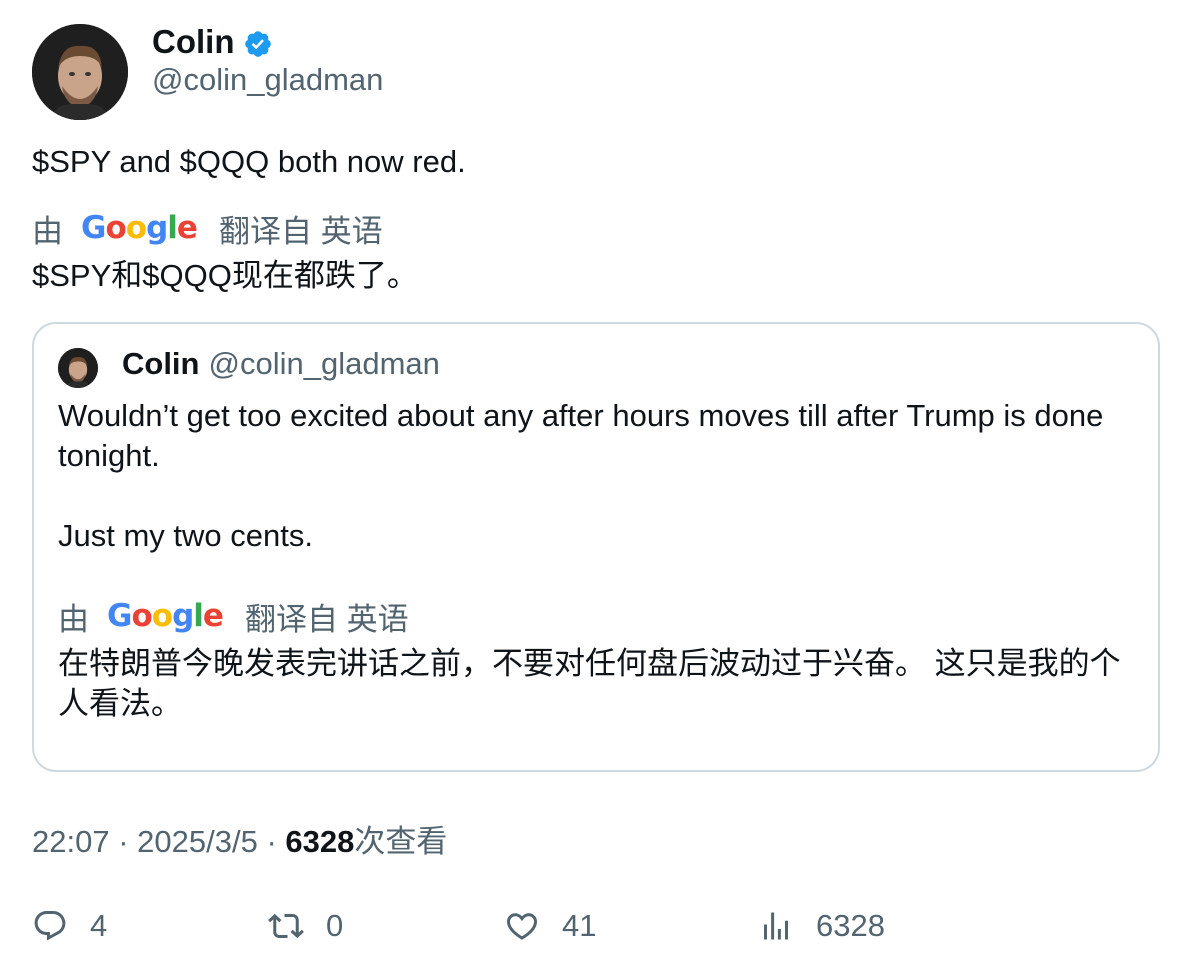  I want to click on translation-attribution: 由 Google 翻译自 英语, so click(207, 228).